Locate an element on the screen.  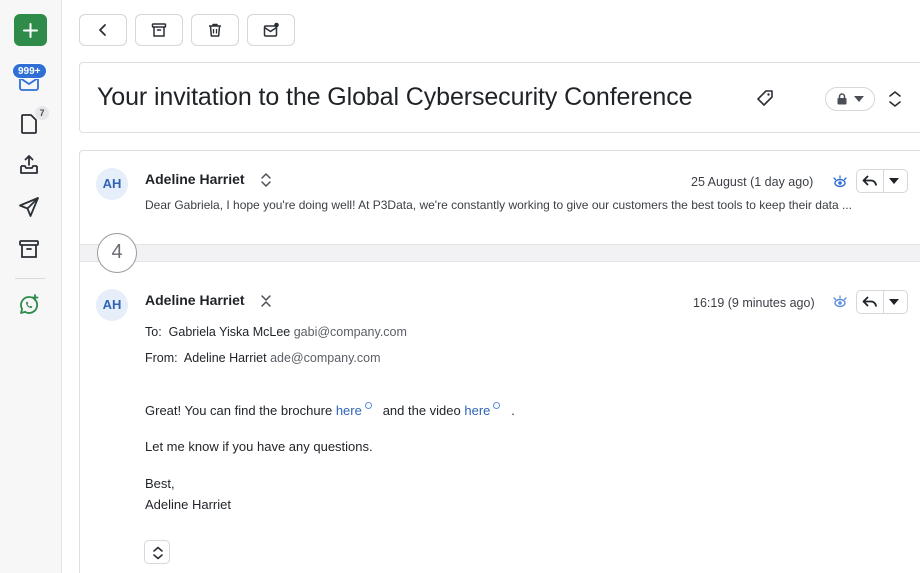
whatsapp-button is located at coordinates (29, 305).